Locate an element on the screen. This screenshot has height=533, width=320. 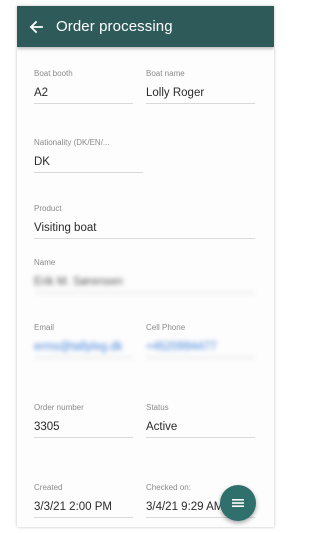
cell-phone-label: Cell Phone is located at coordinates (166, 327).